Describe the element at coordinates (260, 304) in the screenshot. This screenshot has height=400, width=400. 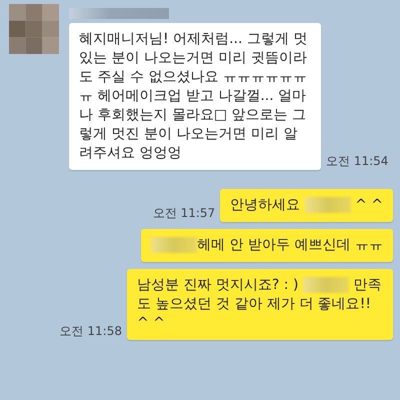
I see `message-bubble: 남성분 진짜 멋지시죠? : ) 만족도 높으셨던 것 같아 제가 더 좋네요!! ^ ^` at that location.